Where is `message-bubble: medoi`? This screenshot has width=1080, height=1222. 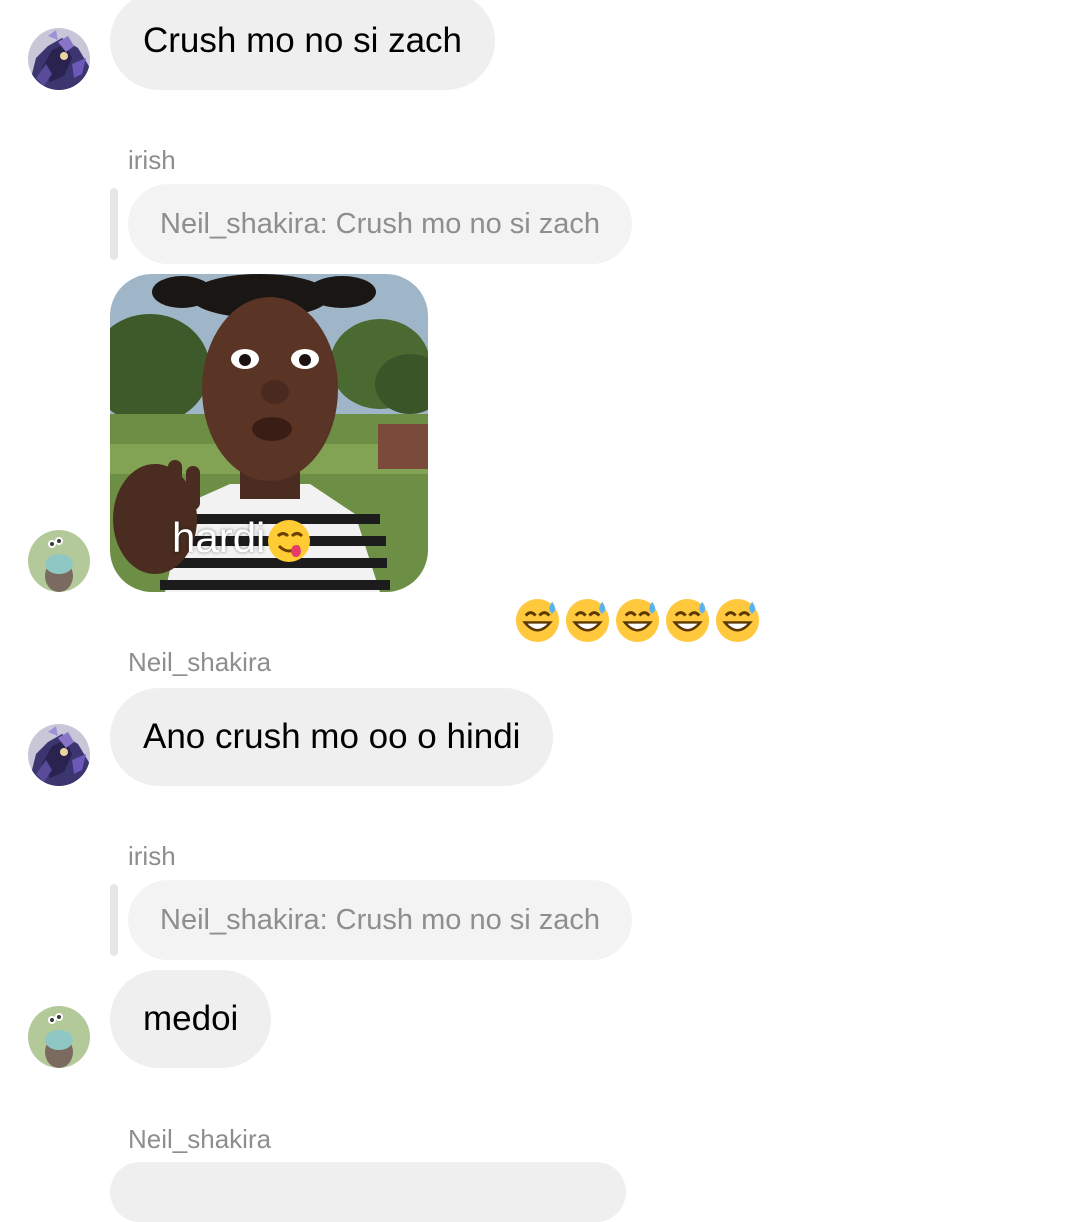
message-bubble: medoi is located at coordinates (191, 1019).